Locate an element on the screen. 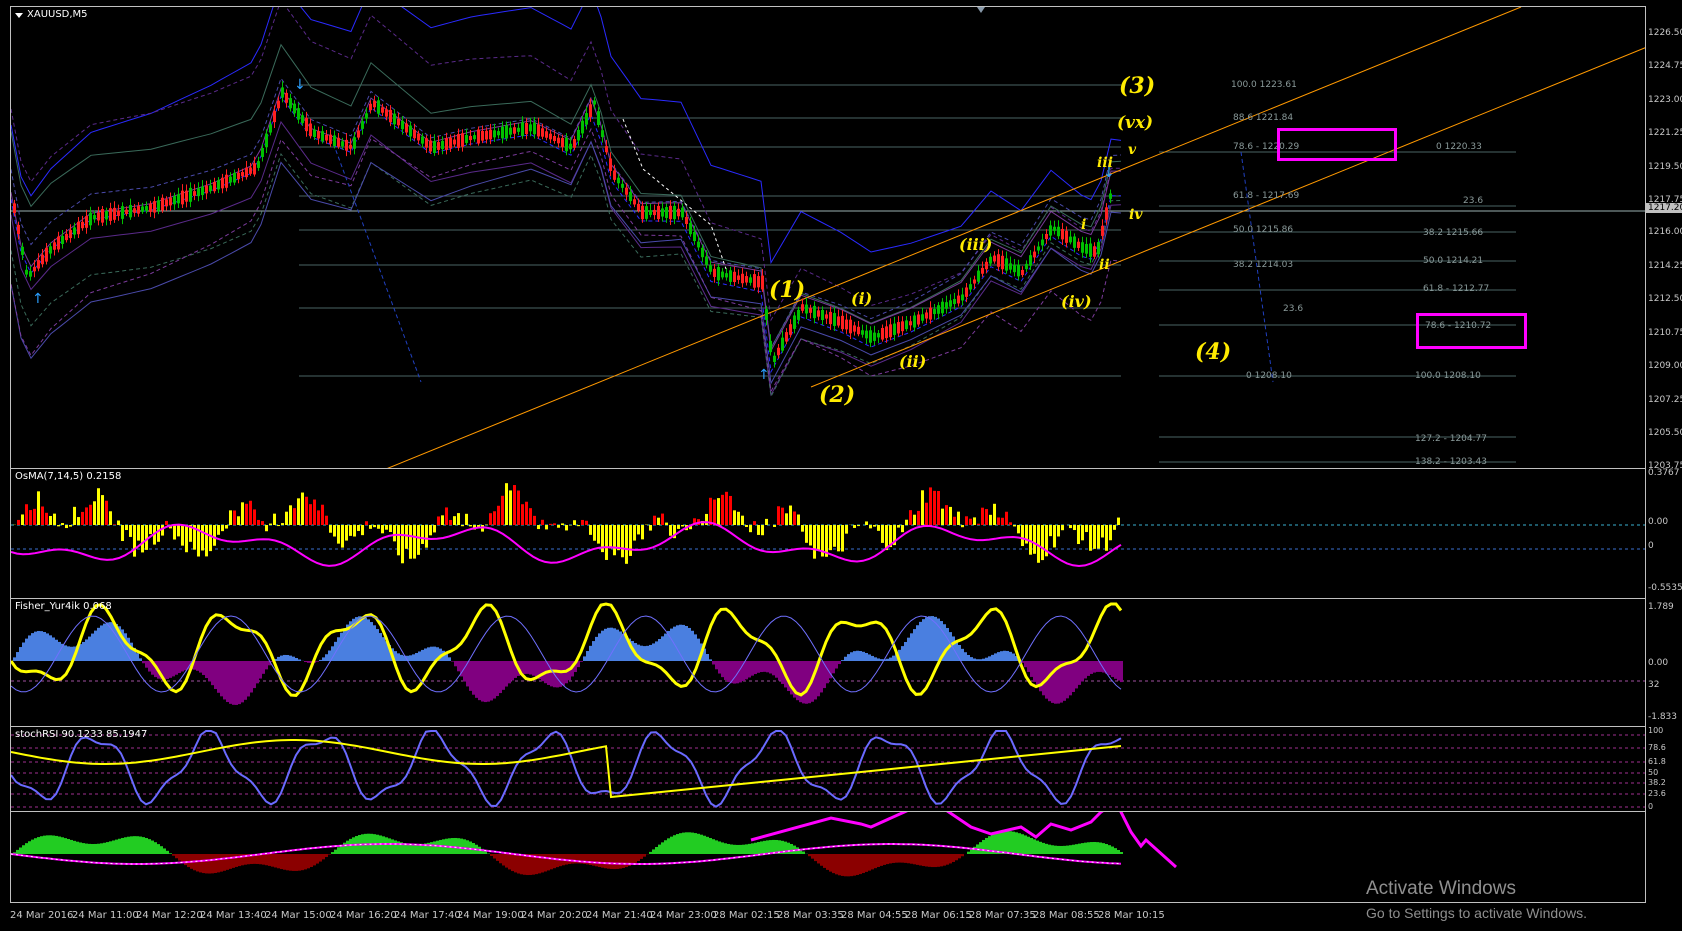 The width and height of the screenshot is (1682, 931). symbol-dropdown-icon is located at coordinates (19, 15).